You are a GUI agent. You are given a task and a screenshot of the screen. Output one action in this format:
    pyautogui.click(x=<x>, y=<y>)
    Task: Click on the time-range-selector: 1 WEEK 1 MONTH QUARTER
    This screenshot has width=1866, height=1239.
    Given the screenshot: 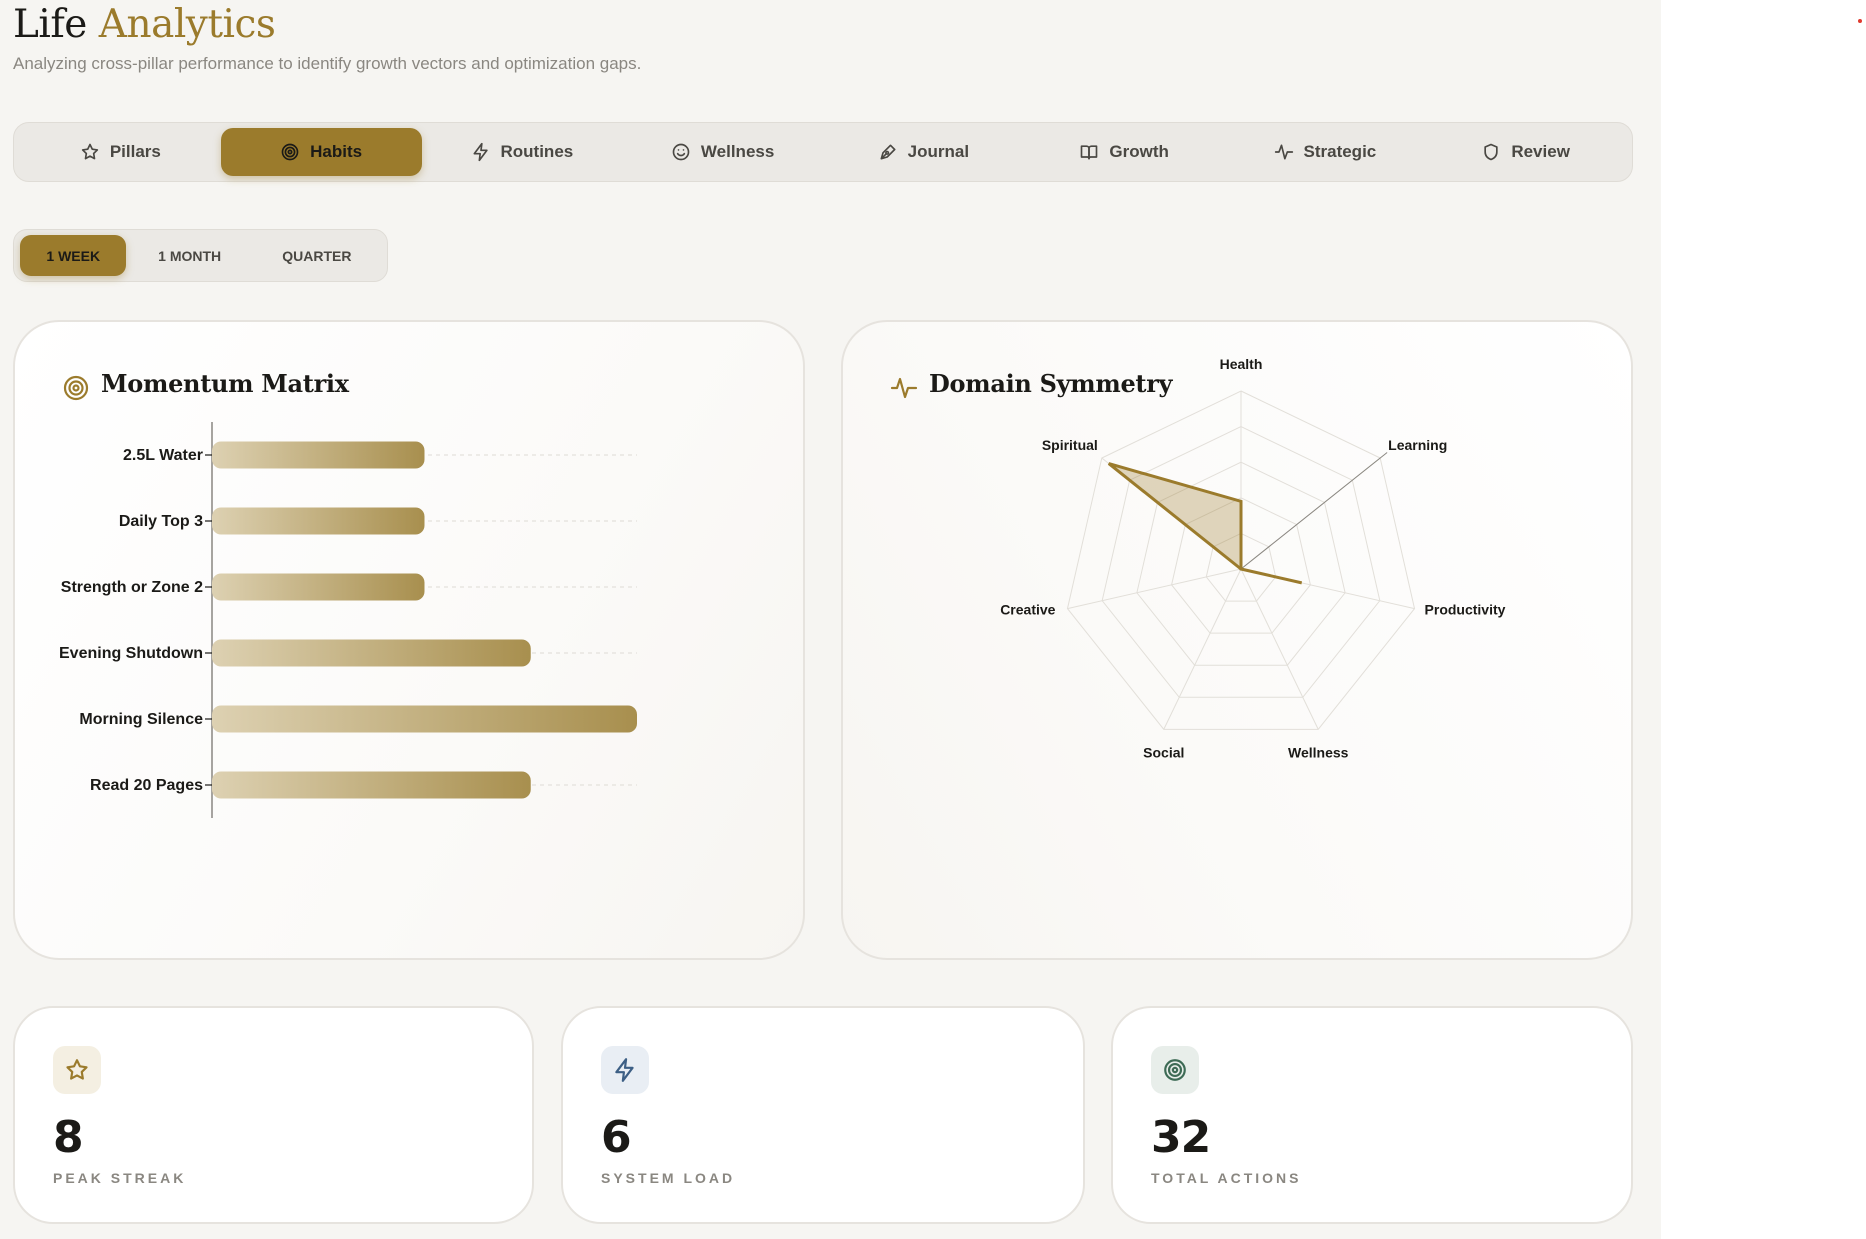 What is the action you would take?
    pyautogui.click(x=200, y=255)
    